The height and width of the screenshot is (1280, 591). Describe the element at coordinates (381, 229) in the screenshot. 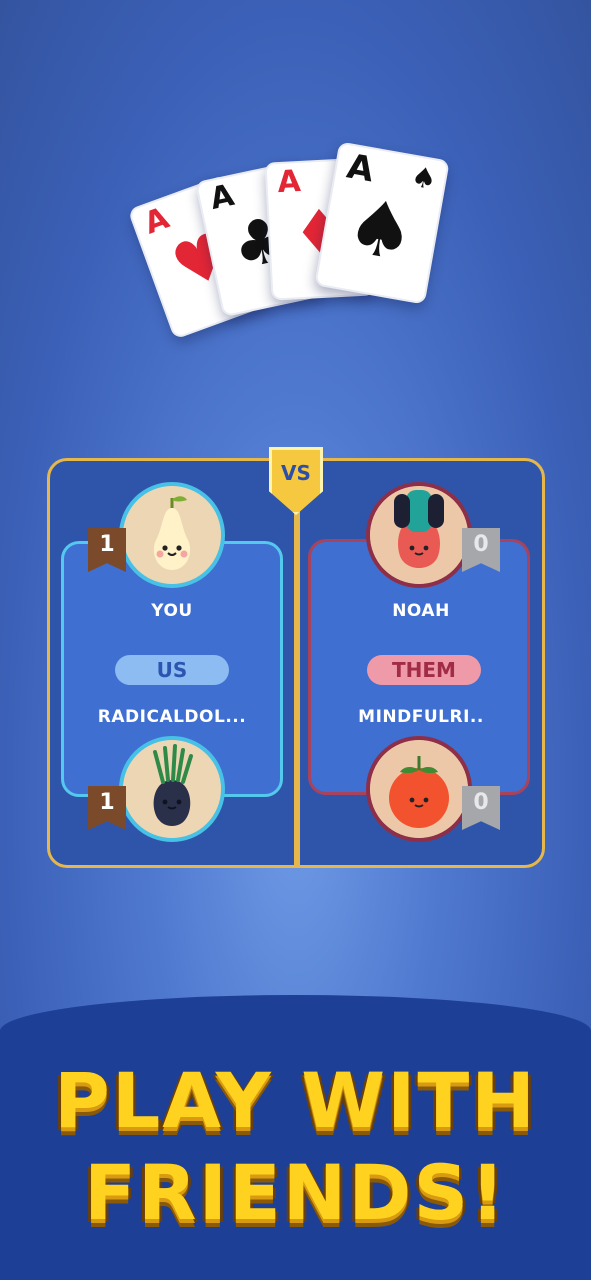

I see `spade-icon: ♠` at that location.